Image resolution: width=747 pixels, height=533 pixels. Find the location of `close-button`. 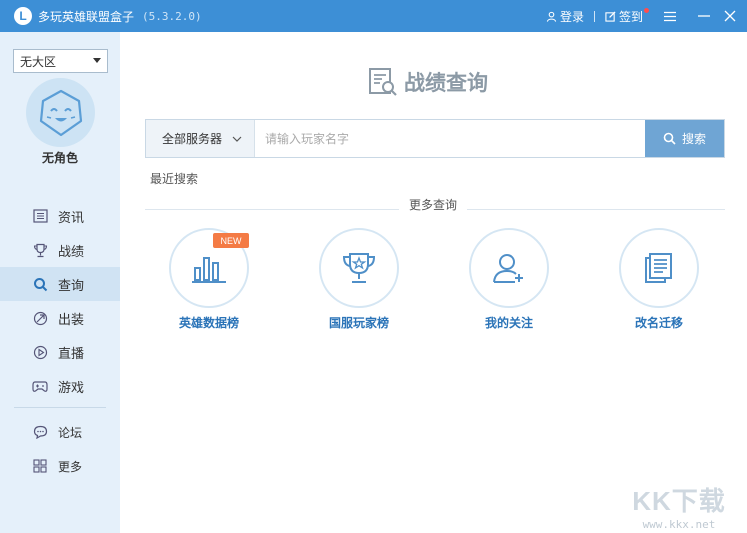

close-button is located at coordinates (730, 16).